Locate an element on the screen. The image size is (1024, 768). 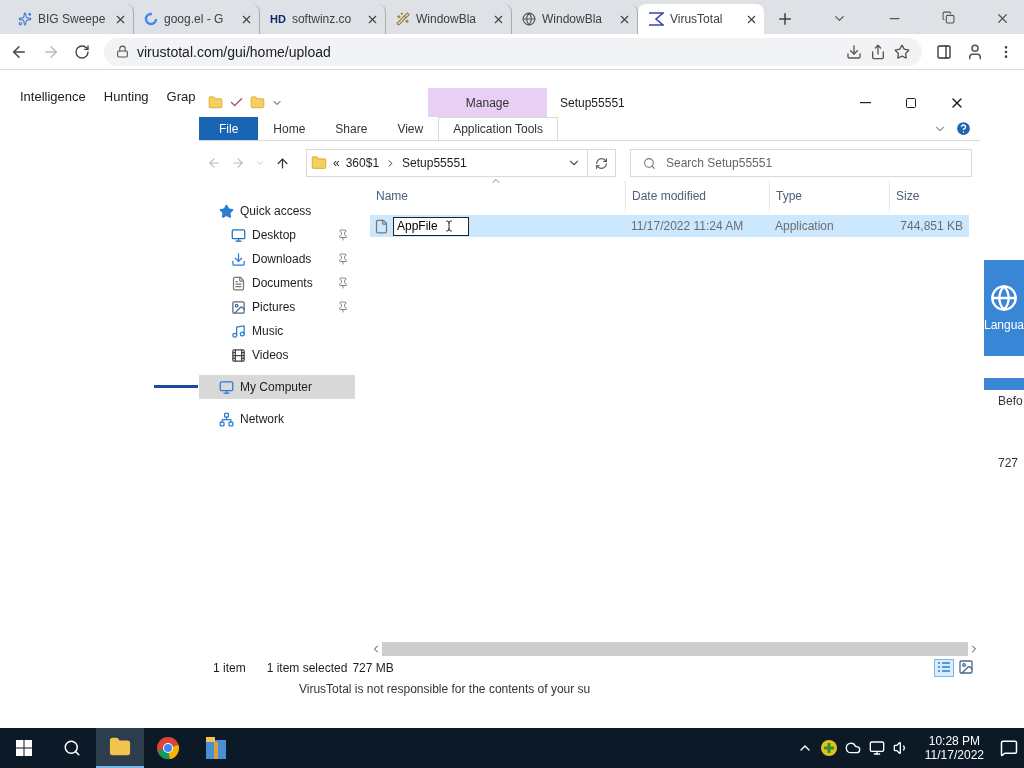
language-label: Langua is located at coordinates (1004, 325).